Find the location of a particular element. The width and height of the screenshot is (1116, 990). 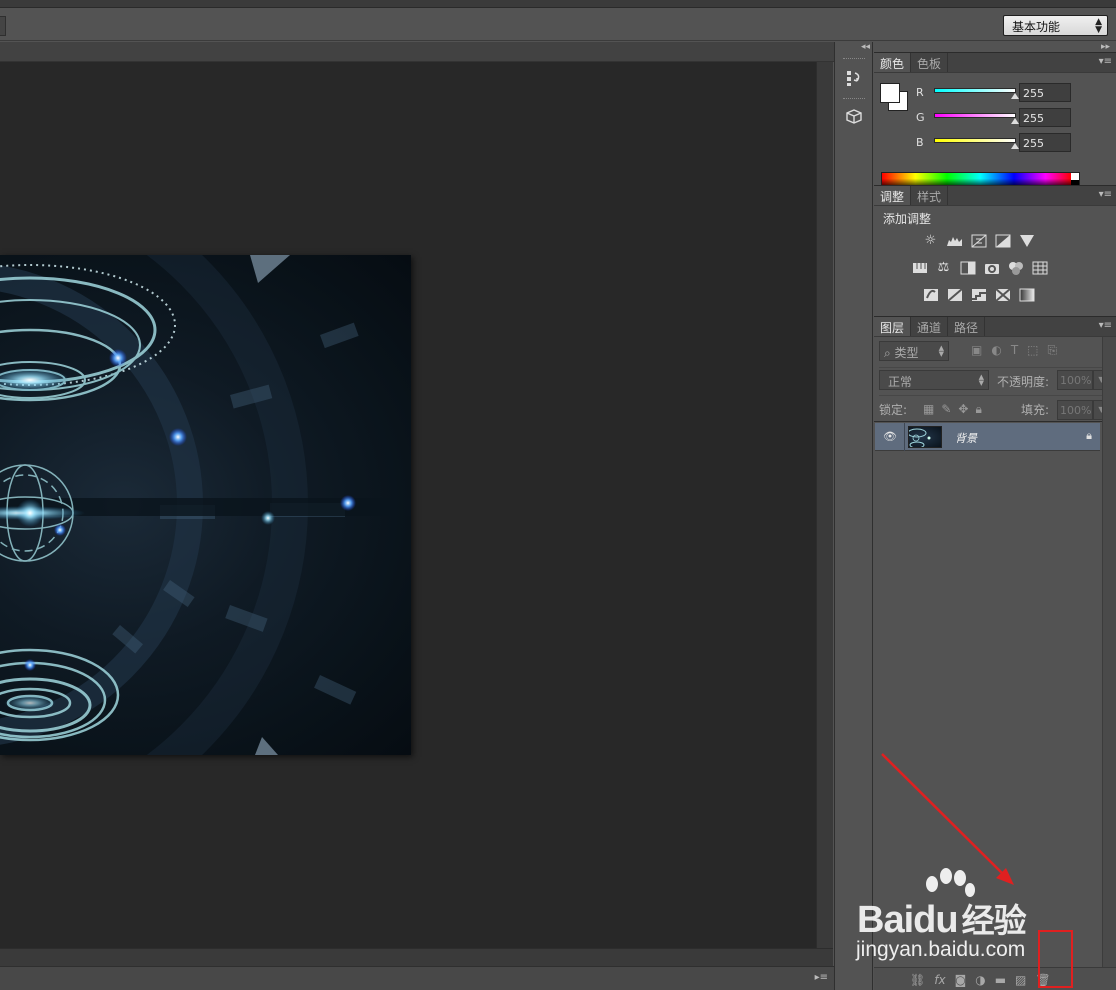

tab-swatches: 色板 is located at coordinates (930, 62).